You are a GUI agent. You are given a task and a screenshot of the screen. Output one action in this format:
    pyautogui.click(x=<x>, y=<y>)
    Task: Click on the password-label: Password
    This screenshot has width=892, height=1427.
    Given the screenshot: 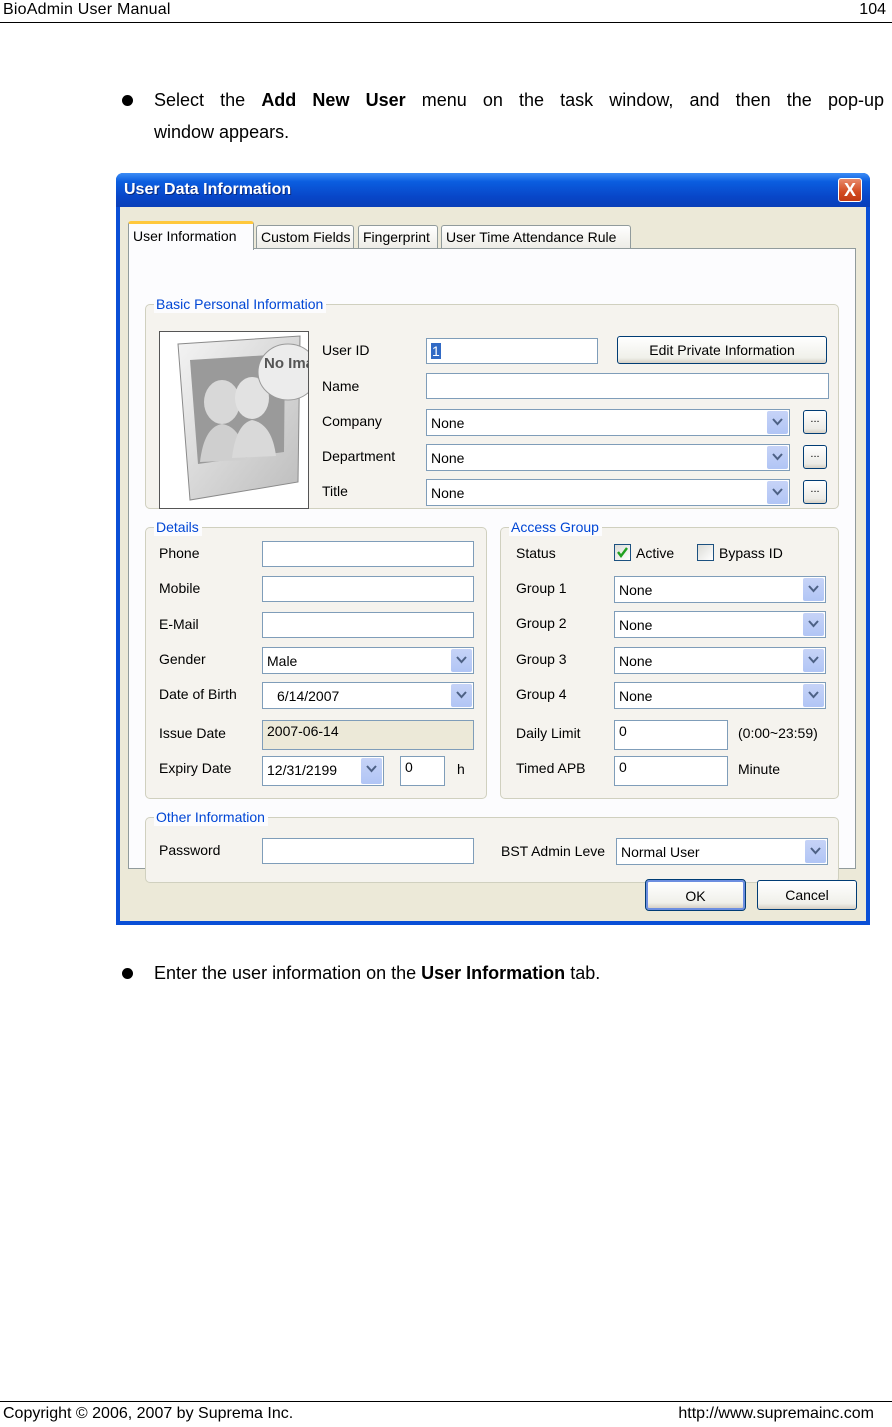 What is the action you would take?
    pyautogui.click(x=190, y=850)
    